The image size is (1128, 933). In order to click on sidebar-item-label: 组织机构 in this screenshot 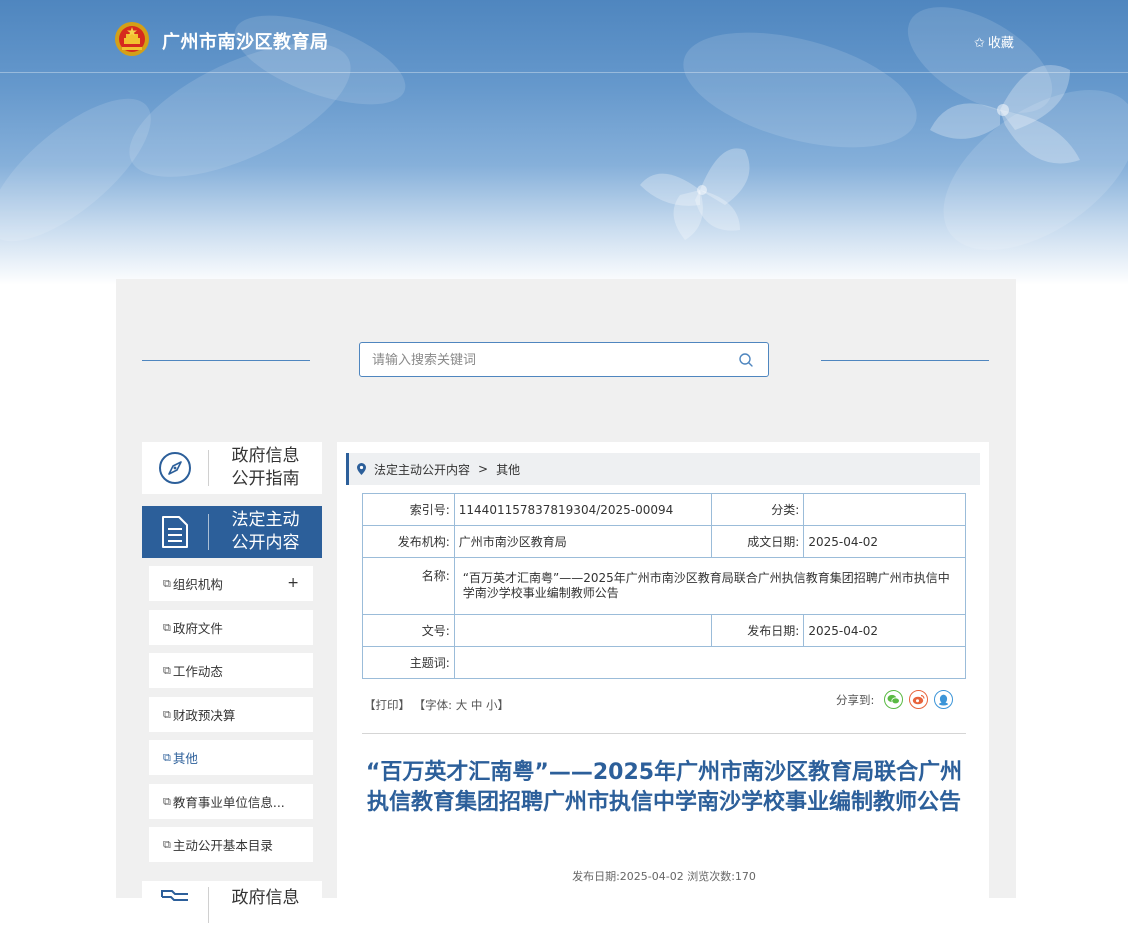, I will do `click(197, 584)`.